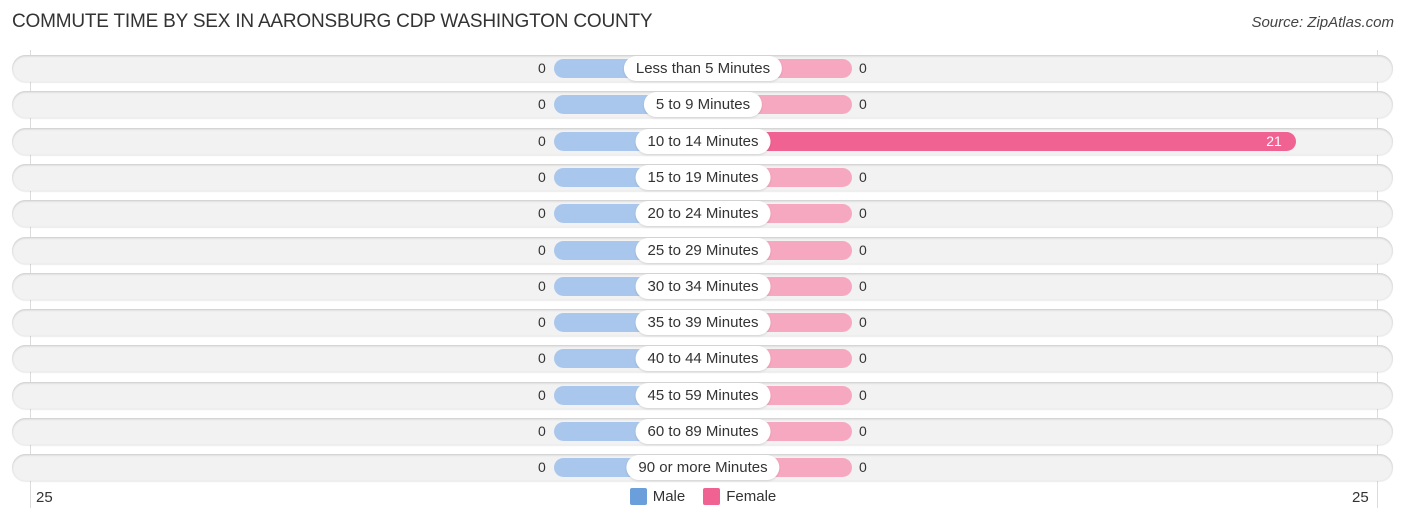 The width and height of the screenshot is (1406, 523). What do you see at coordinates (712, 496) in the screenshot?
I see `legend-swatch-female` at bounding box center [712, 496].